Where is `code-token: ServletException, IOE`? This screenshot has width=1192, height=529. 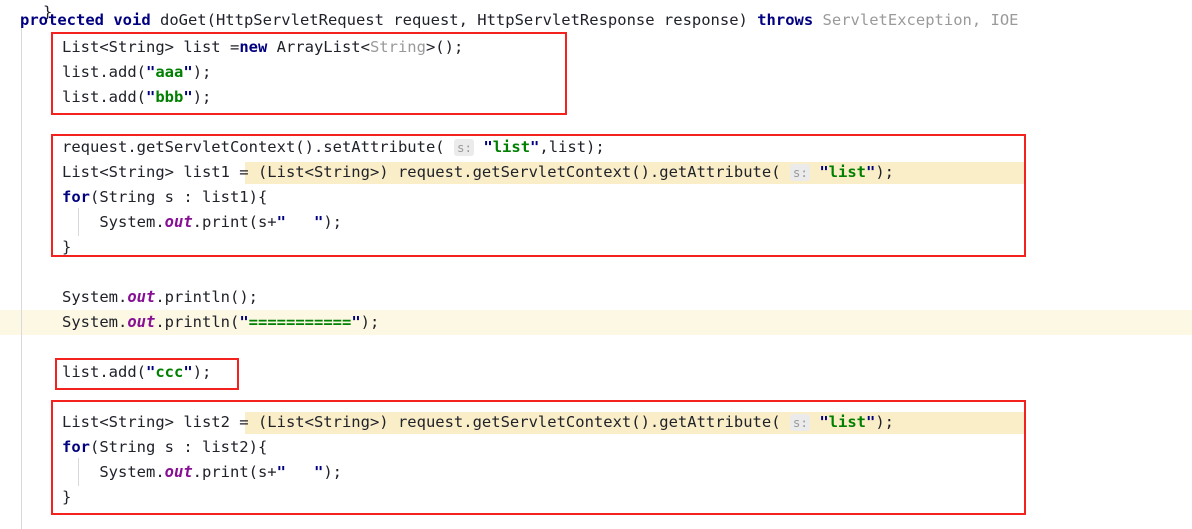 code-token: ServletException, IOE is located at coordinates (920, 20).